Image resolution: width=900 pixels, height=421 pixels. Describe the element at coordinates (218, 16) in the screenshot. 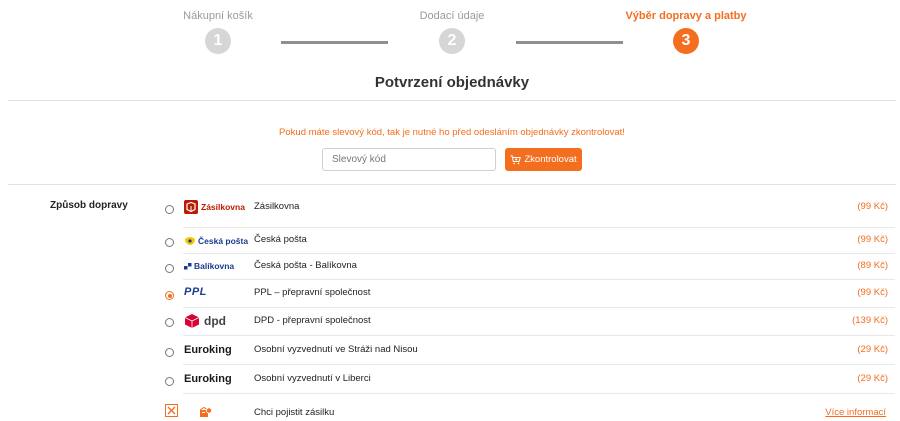

I see `step-label: Nákupní košík` at that location.